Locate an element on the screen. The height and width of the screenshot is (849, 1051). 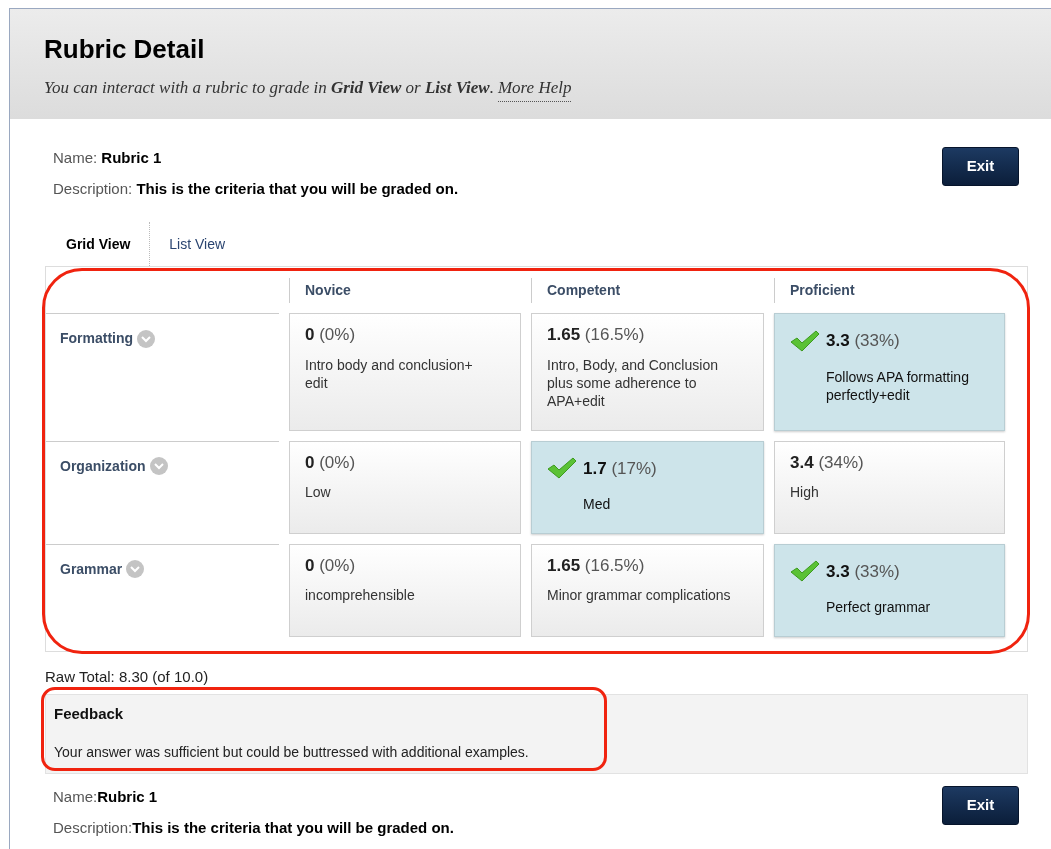
raw-total: Raw Total: 8.30 (of 10.0) is located at coordinates (127, 676).